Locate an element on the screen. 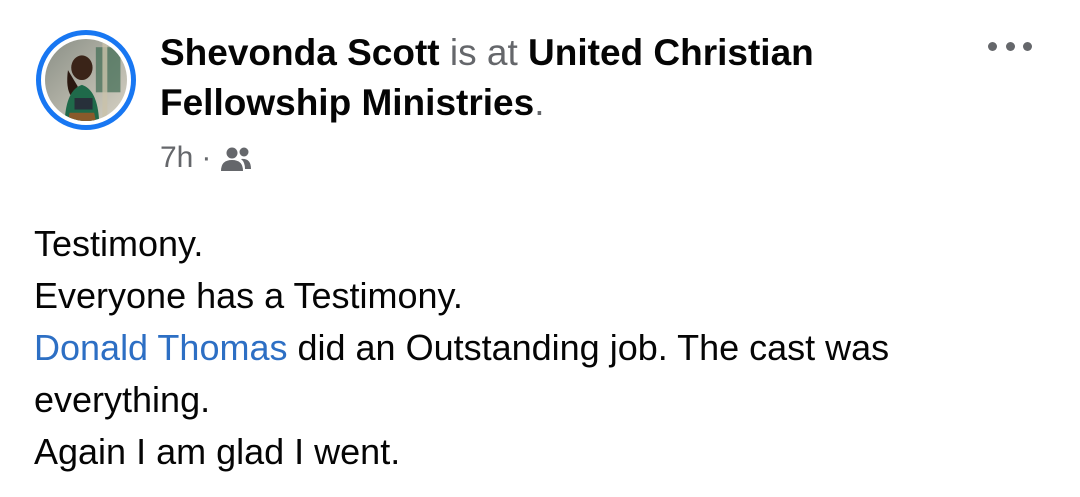 Image resolution: width=1080 pixels, height=497 pixels. mention-link: Donald Thomas is located at coordinates (160, 347).